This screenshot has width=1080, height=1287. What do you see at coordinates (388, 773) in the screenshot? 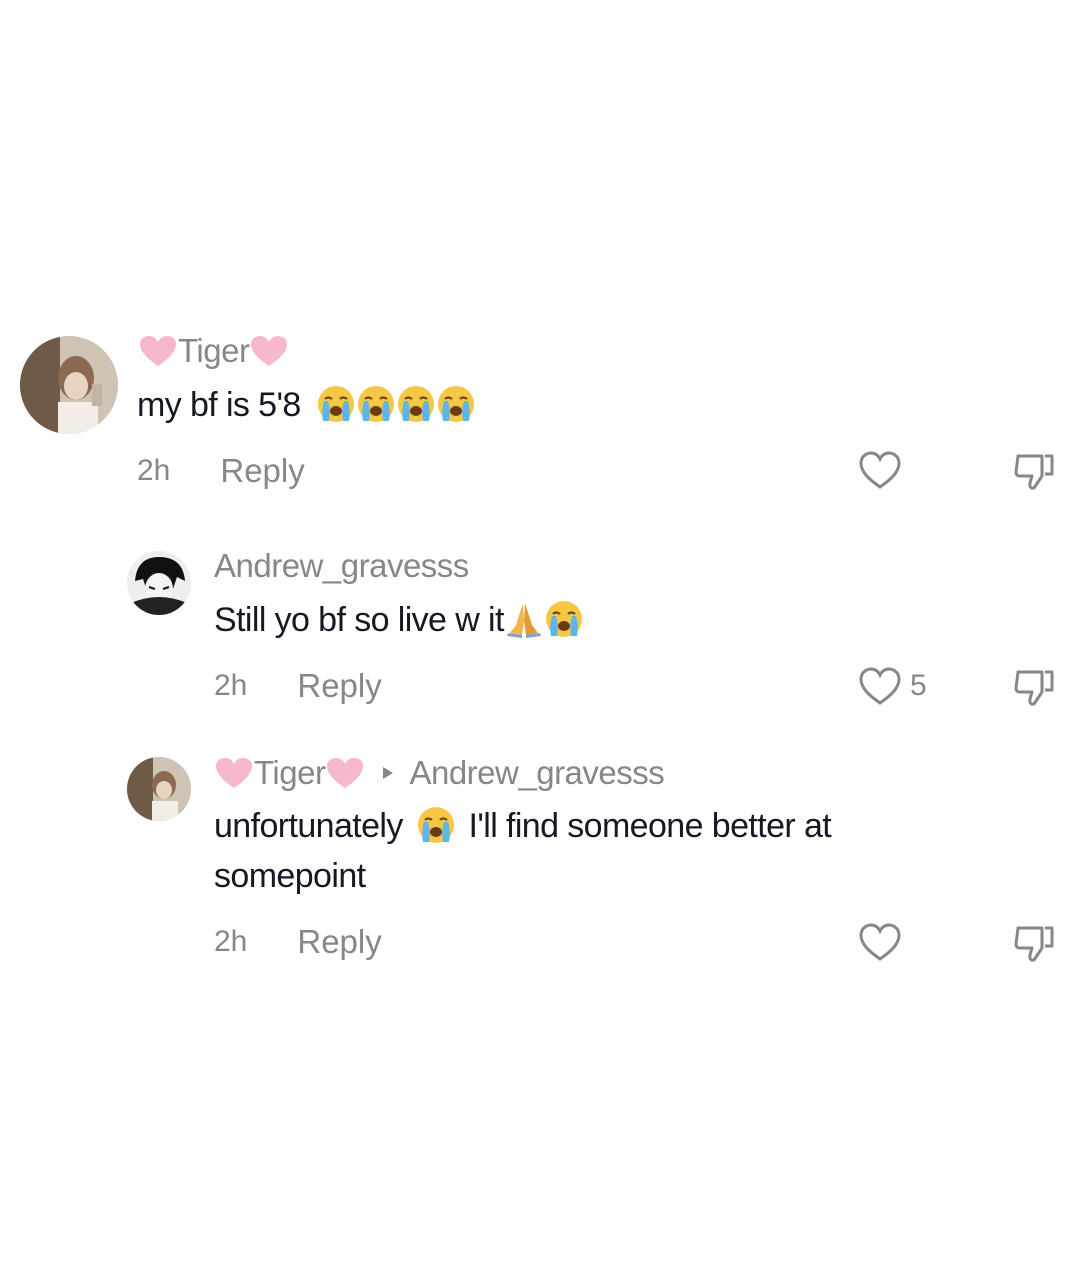
I see `reply-arrow-icon` at bounding box center [388, 773].